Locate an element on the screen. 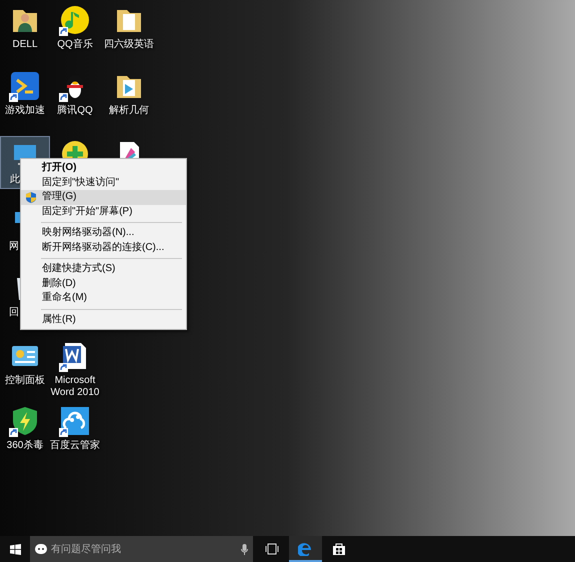 The width and height of the screenshot is (575, 562). task-view-icon is located at coordinates (272, 548).